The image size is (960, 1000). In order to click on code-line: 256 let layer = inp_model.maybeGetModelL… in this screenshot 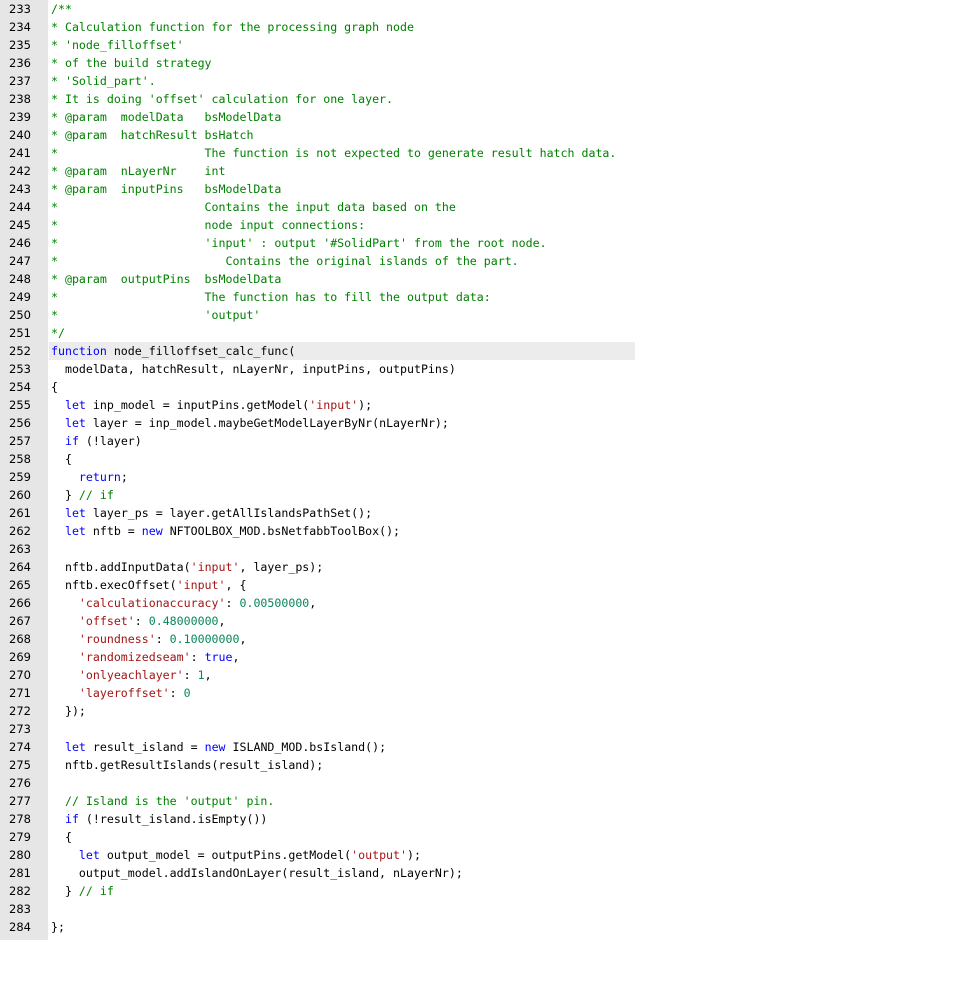, I will do `click(480, 423)`.